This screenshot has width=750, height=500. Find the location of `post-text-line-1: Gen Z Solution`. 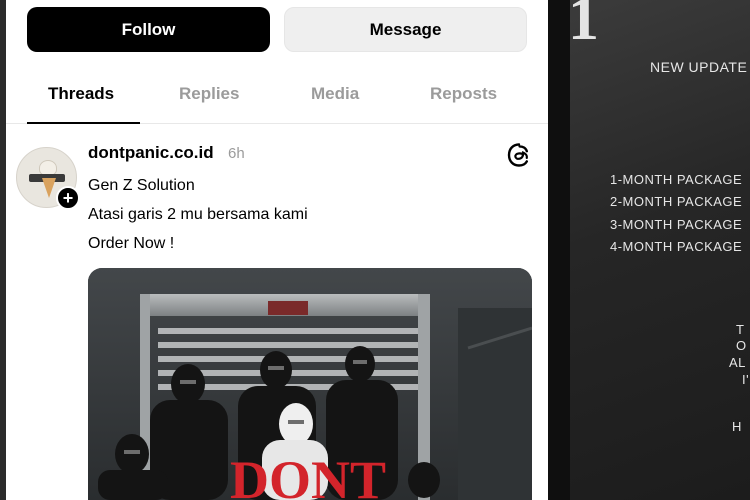

post-text-line-1: Gen Z Solution is located at coordinates (141, 185).